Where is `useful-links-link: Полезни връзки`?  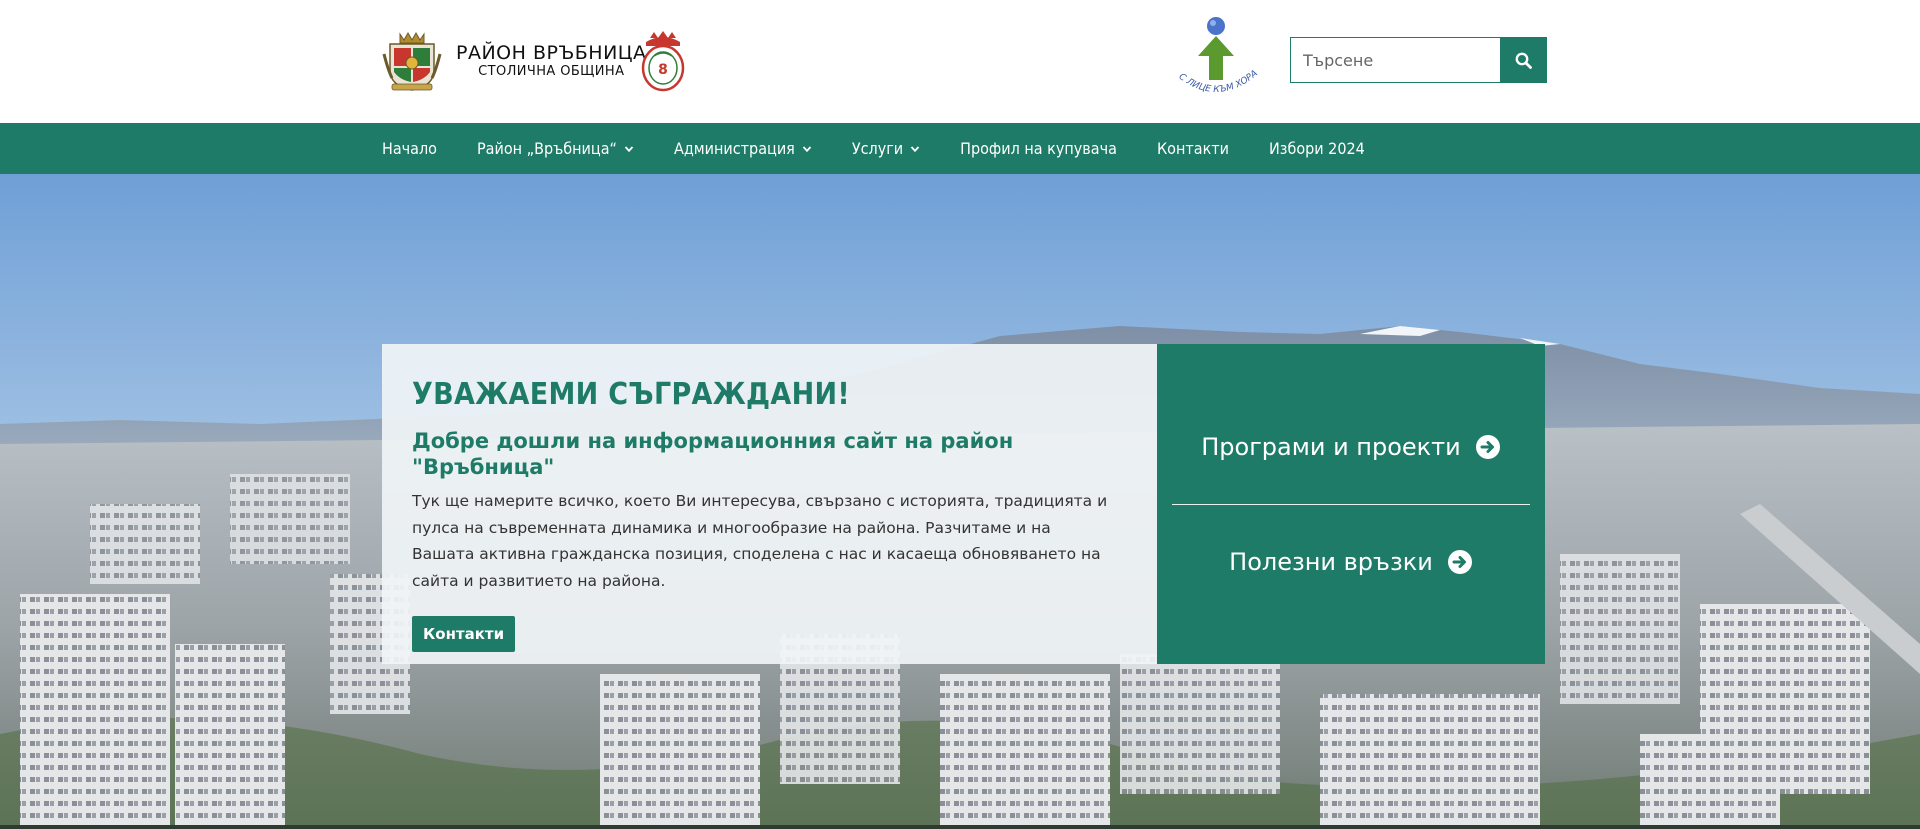 useful-links-link: Полезни връзки is located at coordinates (1351, 562).